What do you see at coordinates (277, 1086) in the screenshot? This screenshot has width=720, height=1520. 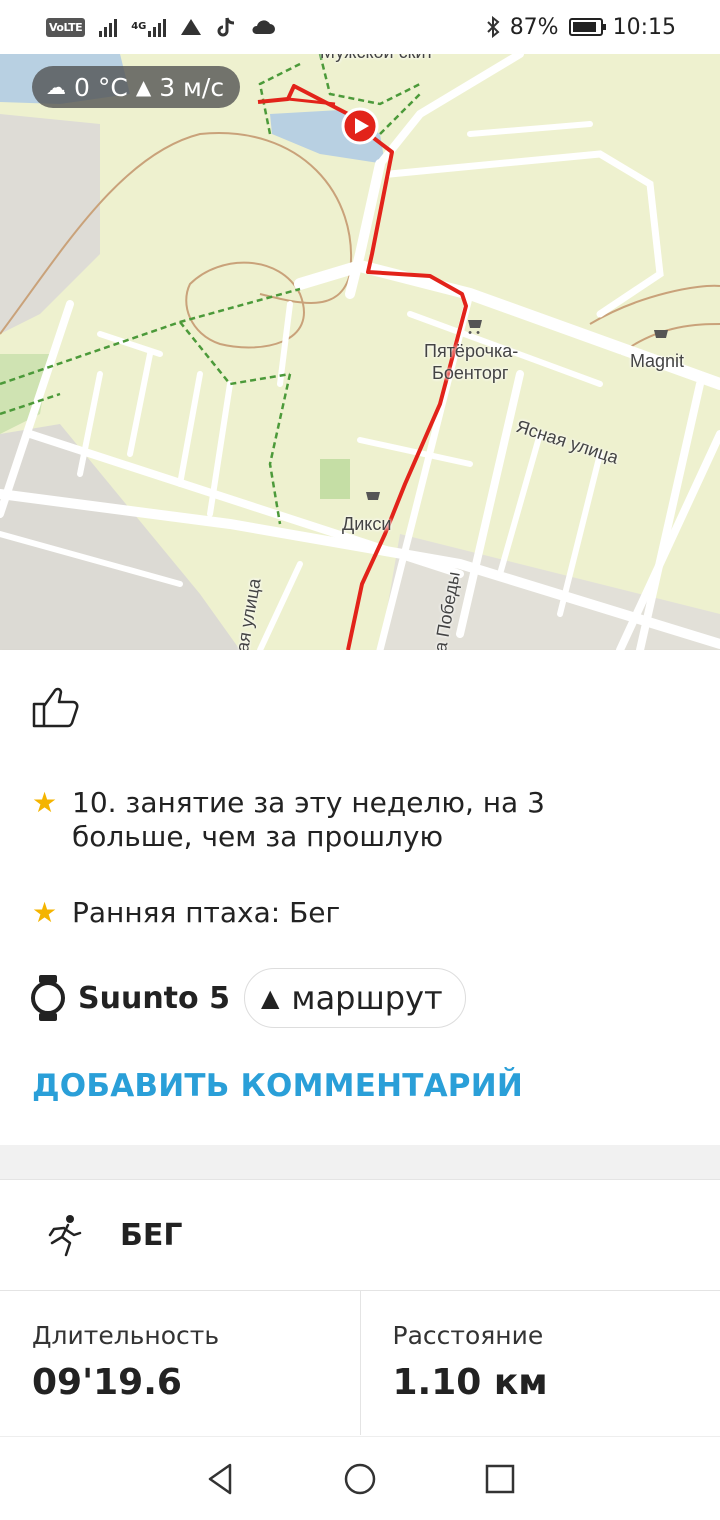 I see `add-comment-button: ДОБАВИТЬ КОММЕНТАРИЙ` at bounding box center [277, 1086].